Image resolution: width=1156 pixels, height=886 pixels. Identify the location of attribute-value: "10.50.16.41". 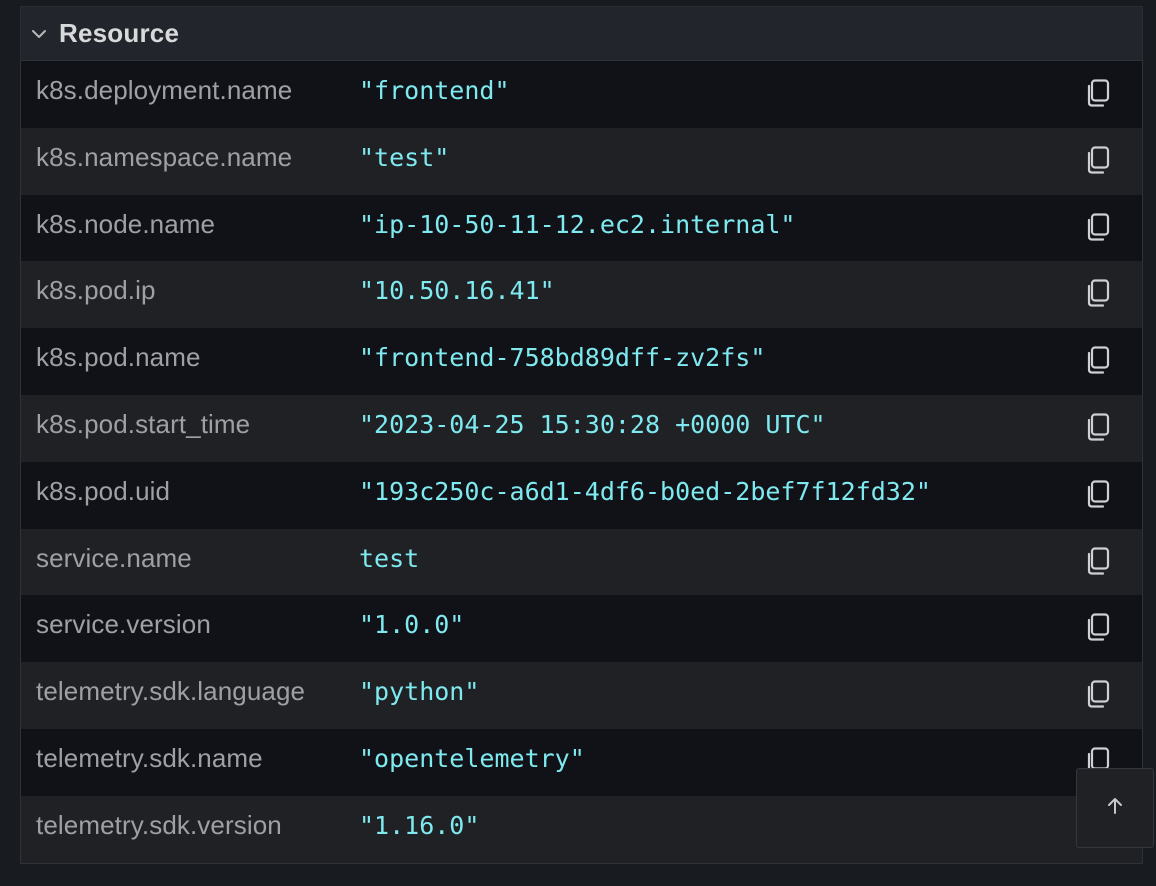
(457, 291).